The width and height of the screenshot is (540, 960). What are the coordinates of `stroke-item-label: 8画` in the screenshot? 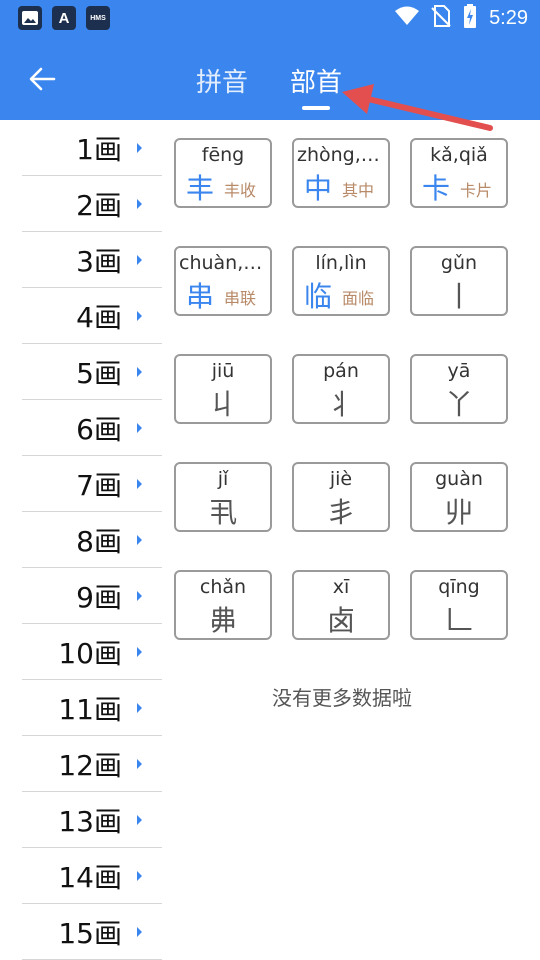 It's located at (99, 541).